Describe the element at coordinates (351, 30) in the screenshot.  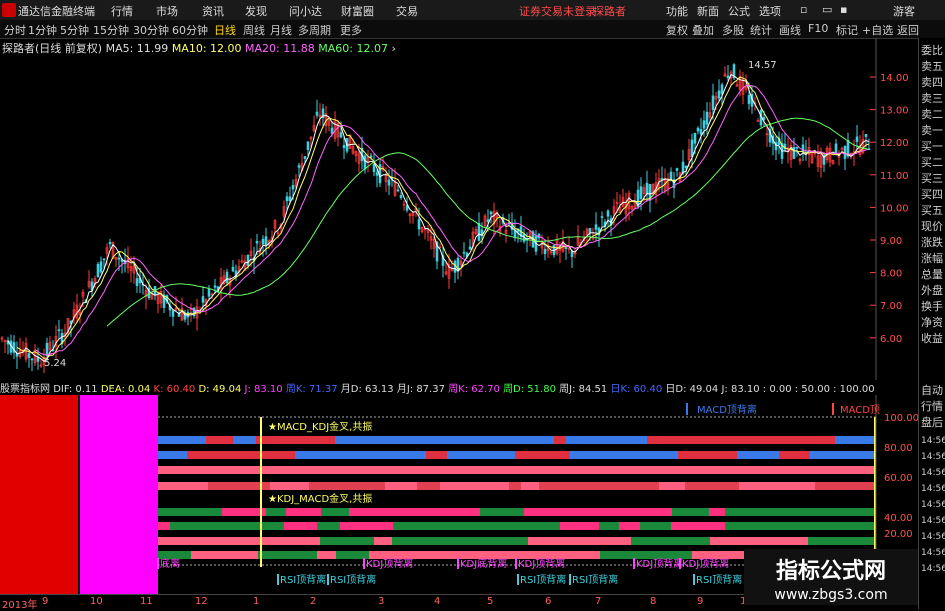
I see `period-more: 更多` at that location.